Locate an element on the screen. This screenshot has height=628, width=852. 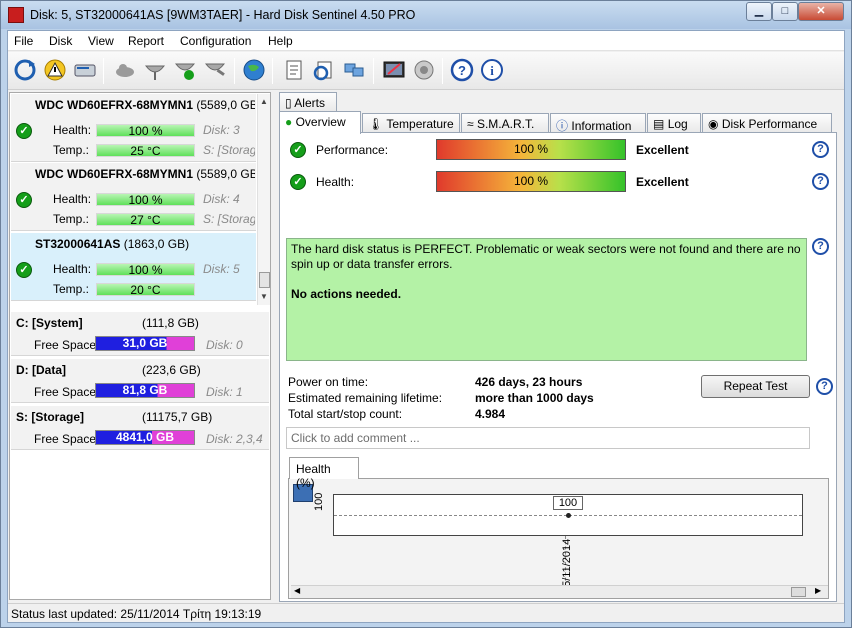
settings-icon is located at coordinates (394, 70).